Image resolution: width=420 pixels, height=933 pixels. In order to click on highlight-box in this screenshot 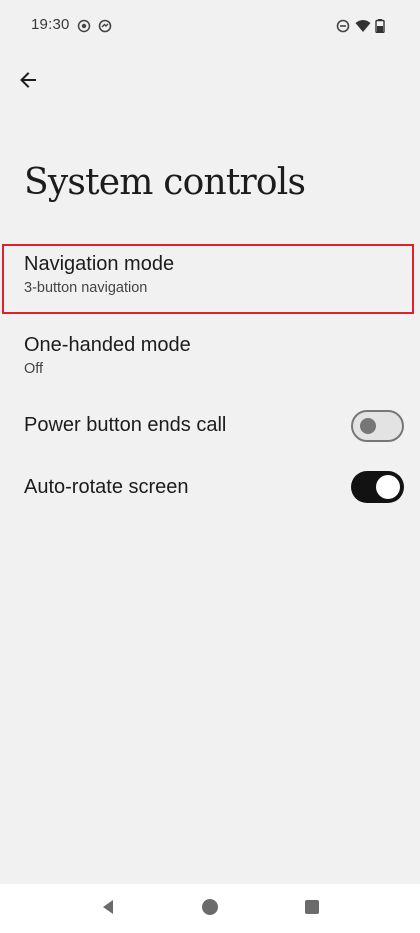, I will do `click(208, 279)`.